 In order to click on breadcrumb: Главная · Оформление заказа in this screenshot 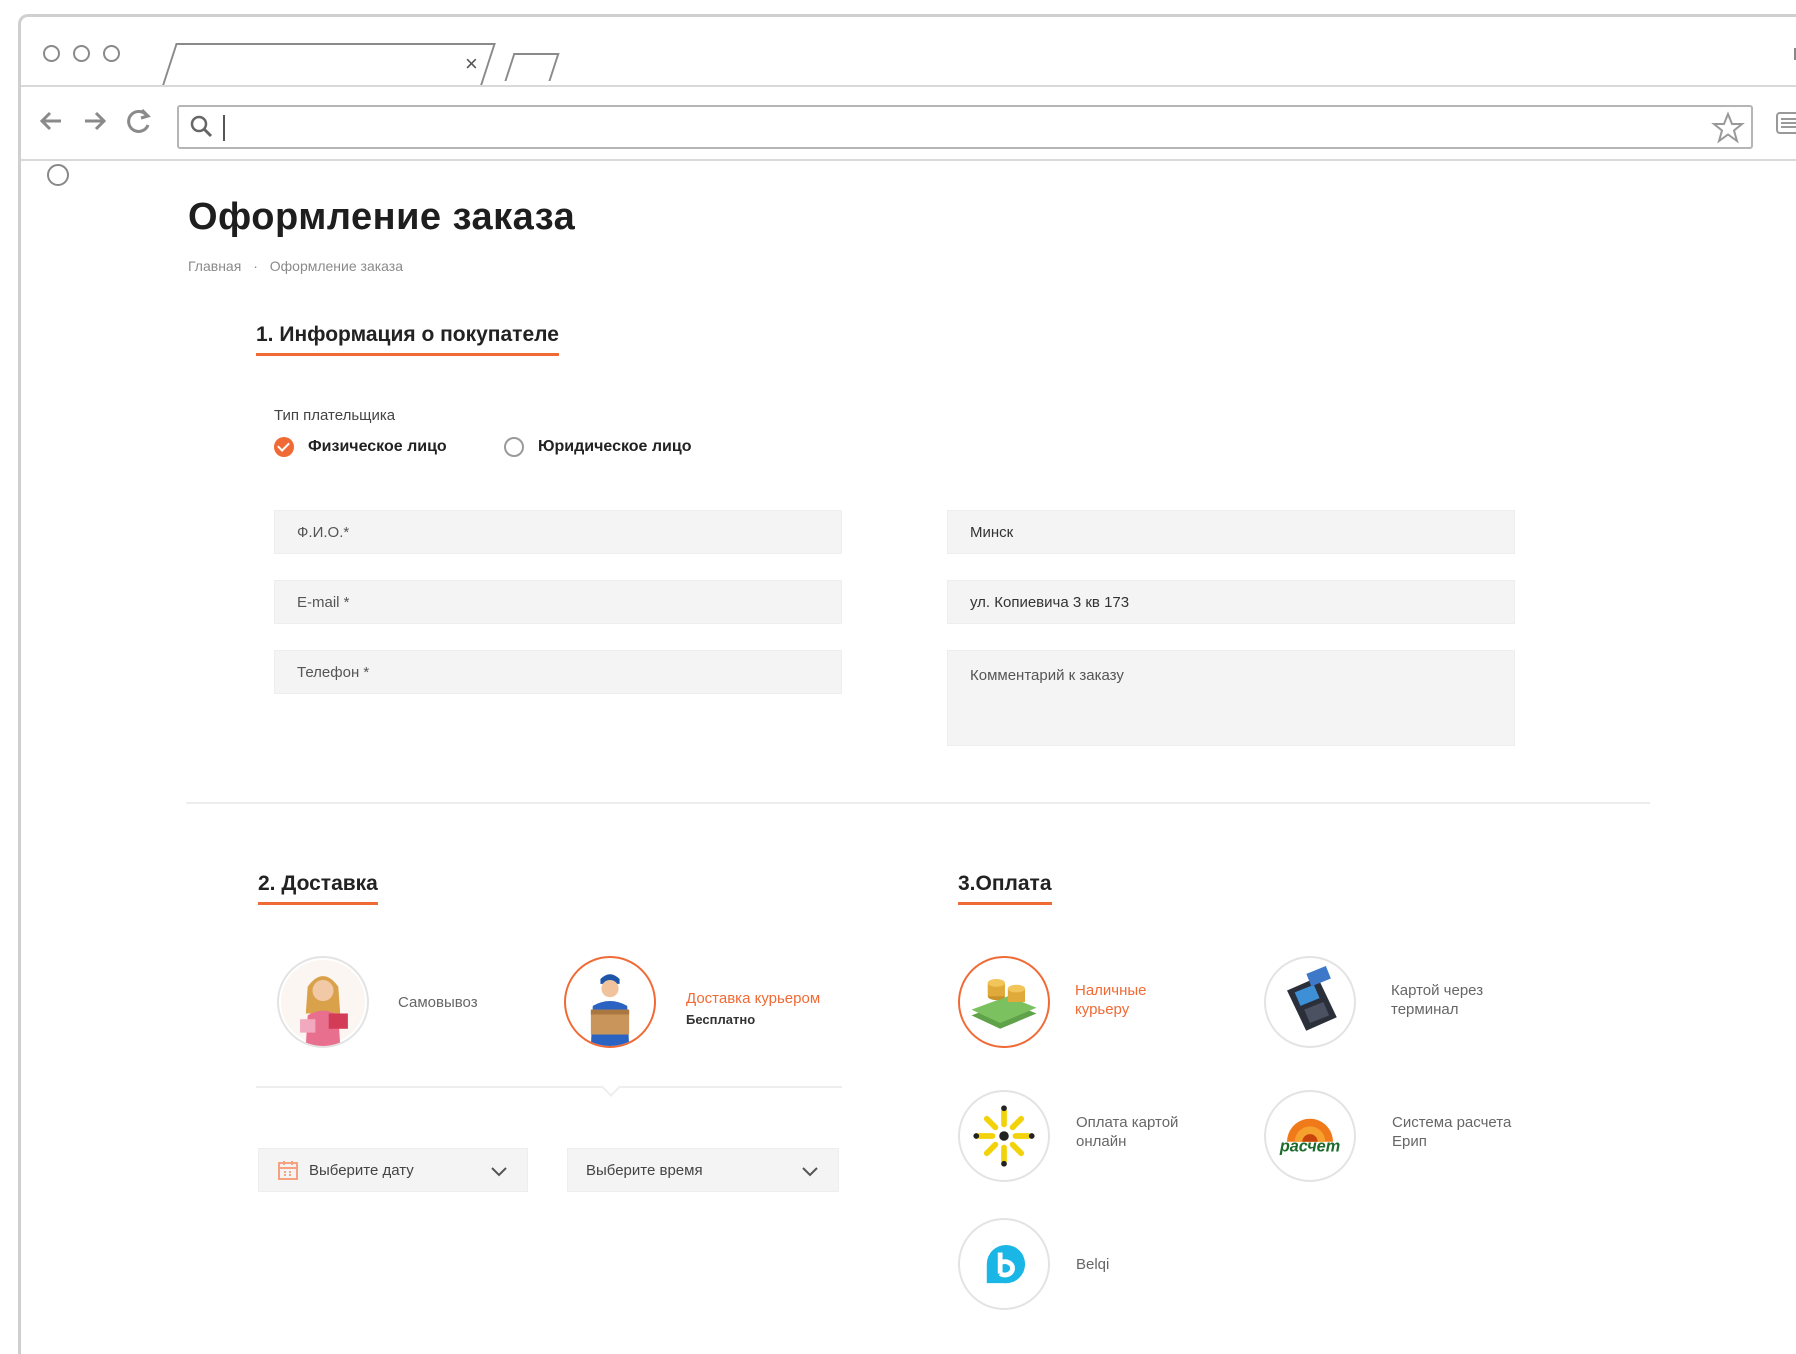, I will do `click(299, 266)`.